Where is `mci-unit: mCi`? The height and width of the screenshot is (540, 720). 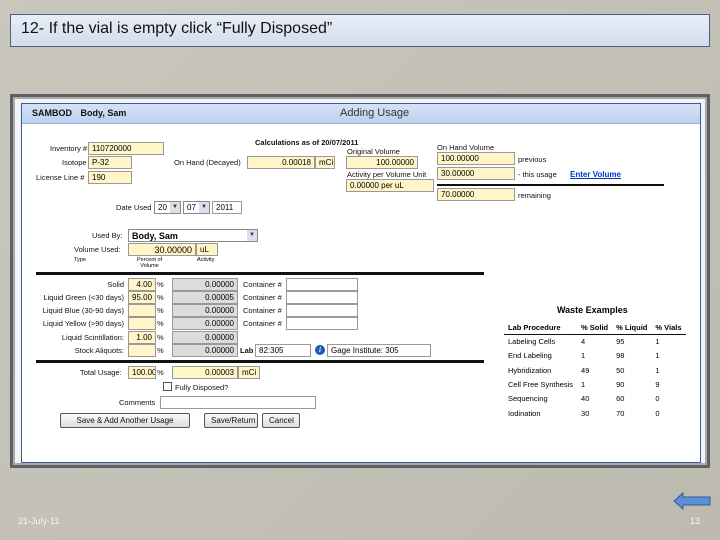
mci-unit: mCi is located at coordinates (249, 372).